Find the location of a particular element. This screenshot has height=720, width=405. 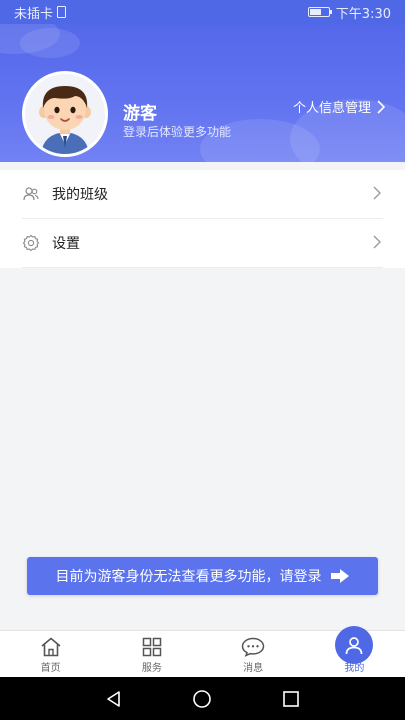

boy-avatar-icon is located at coordinates (65, 120).